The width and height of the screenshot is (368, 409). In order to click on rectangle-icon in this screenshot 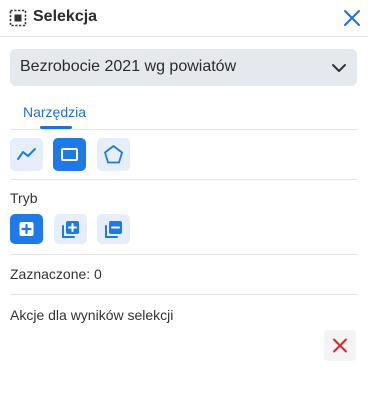, I will do `click(69, 154)`.